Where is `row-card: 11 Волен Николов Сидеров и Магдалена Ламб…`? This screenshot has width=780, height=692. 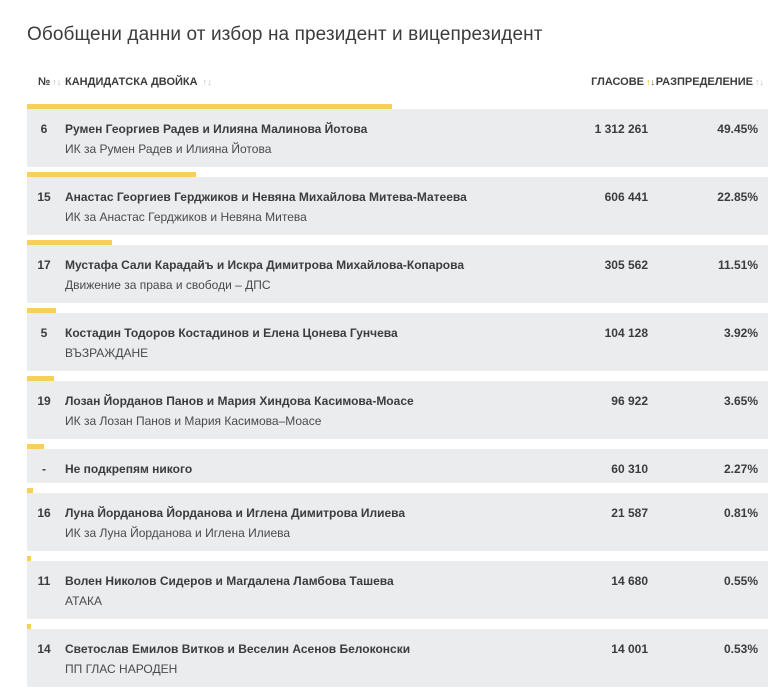
row-card: 11 Волен Николов Сидеров и Магдалена Ламб… is located at coordinates (397, 590).